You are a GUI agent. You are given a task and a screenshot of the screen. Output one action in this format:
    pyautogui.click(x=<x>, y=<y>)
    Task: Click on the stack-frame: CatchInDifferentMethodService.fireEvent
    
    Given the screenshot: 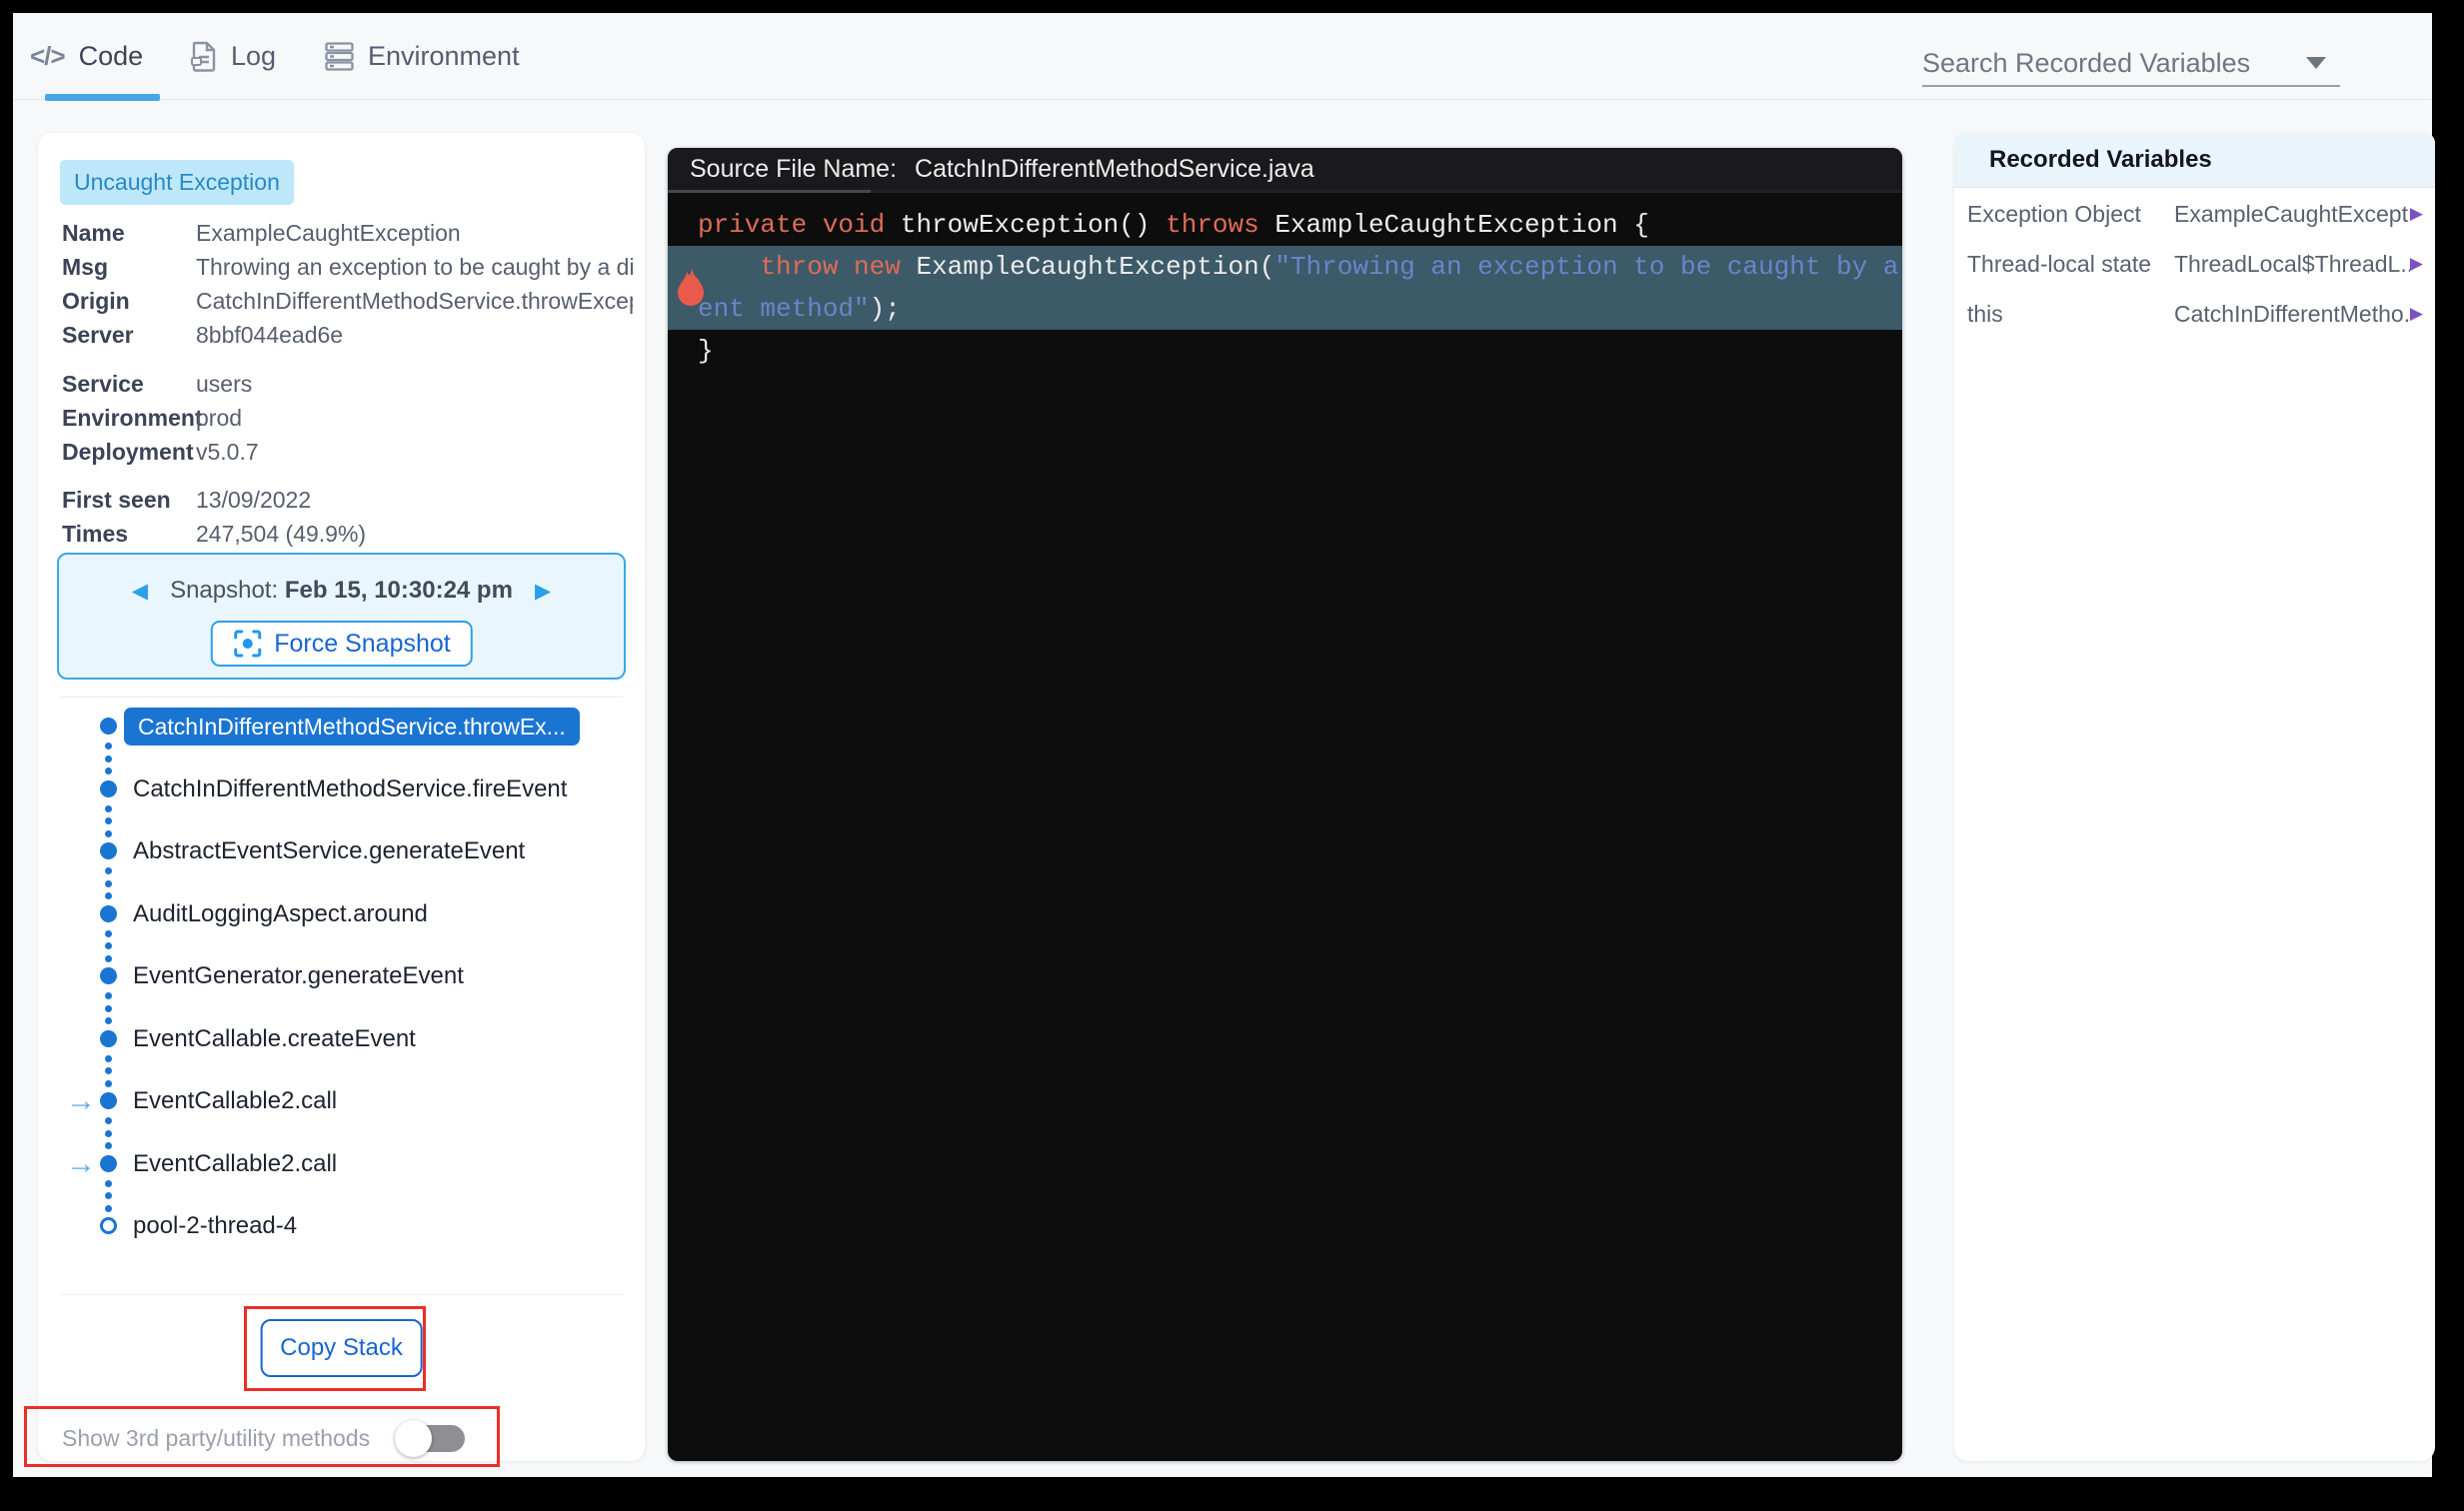 What is the action you would take?
    pyautogui.click(x=341, y=789)
    